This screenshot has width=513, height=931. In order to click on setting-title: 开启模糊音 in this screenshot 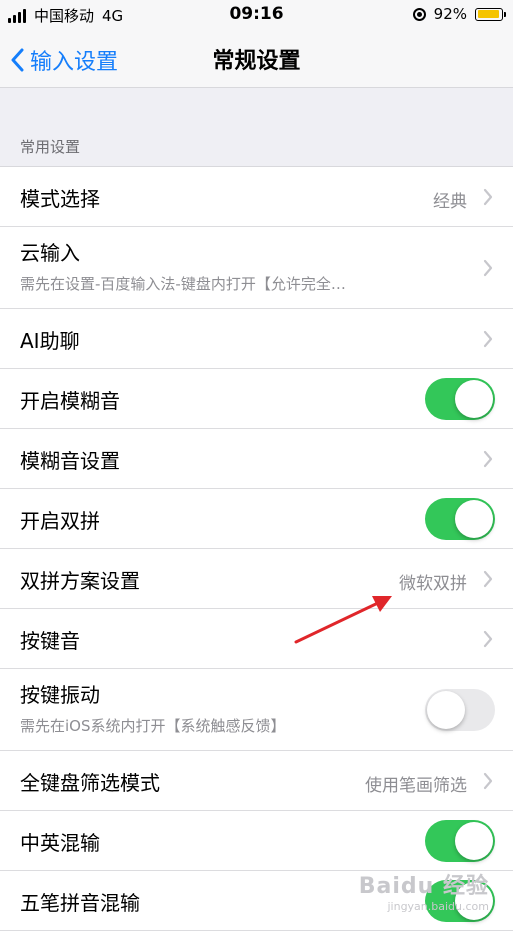, I will do `click(70, 401)`.